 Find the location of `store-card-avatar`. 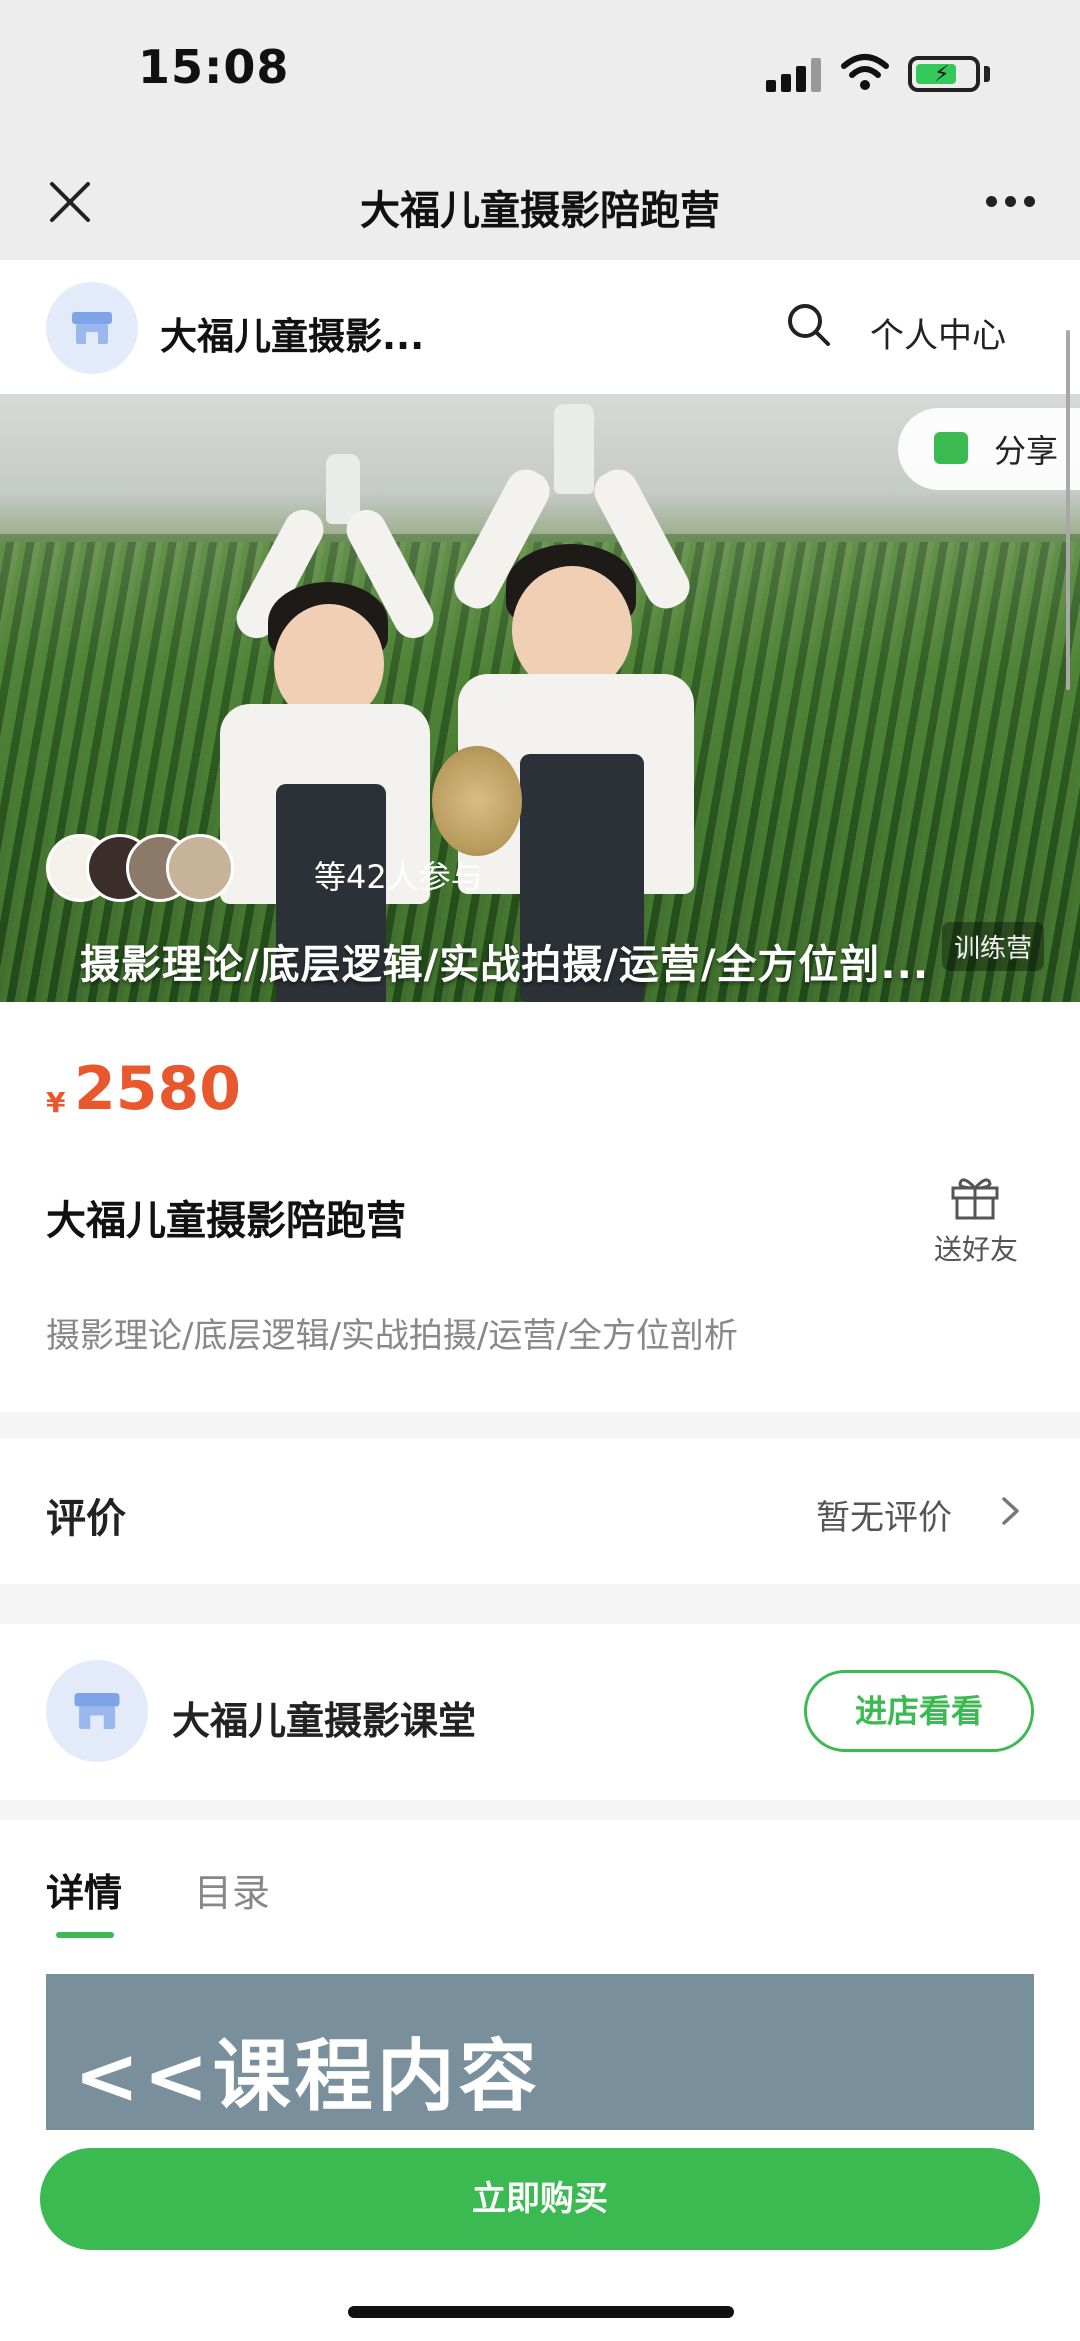

store-card-avatar is located at coordinates (97, 1711).